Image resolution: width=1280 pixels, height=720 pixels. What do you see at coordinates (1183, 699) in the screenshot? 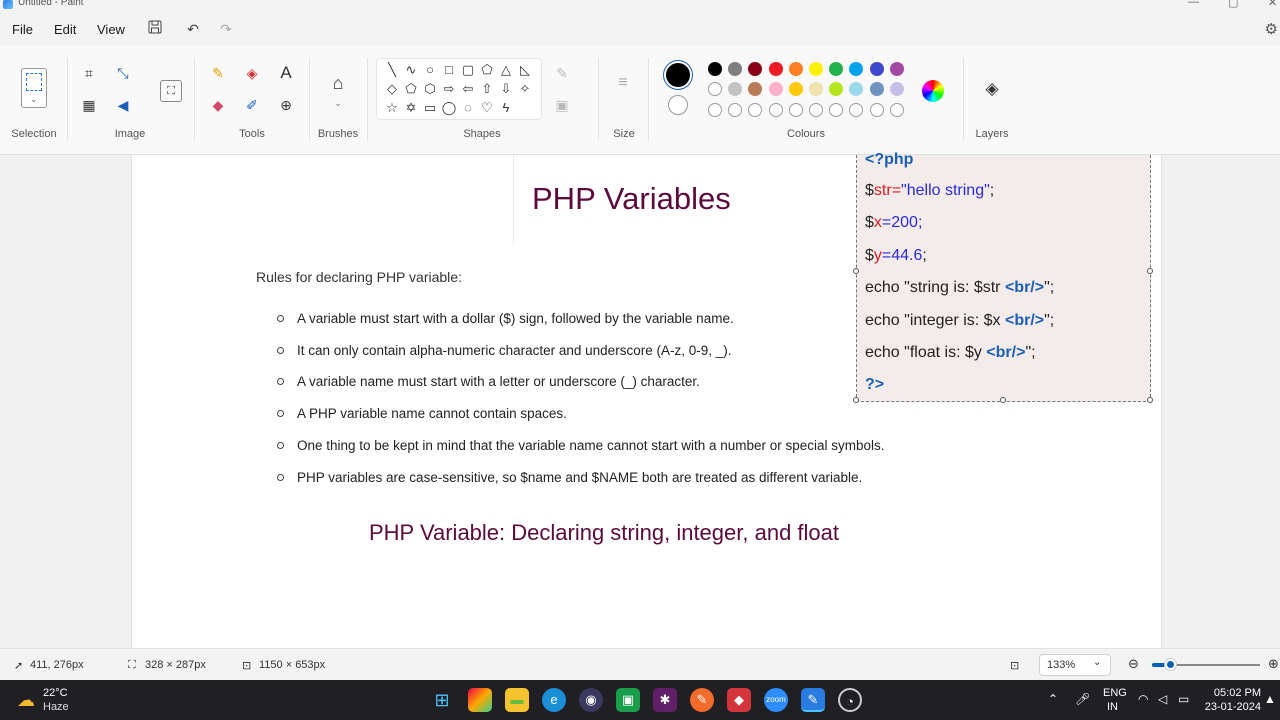
I see `battery-icon: ▭` at bounding box center [1183, 699].